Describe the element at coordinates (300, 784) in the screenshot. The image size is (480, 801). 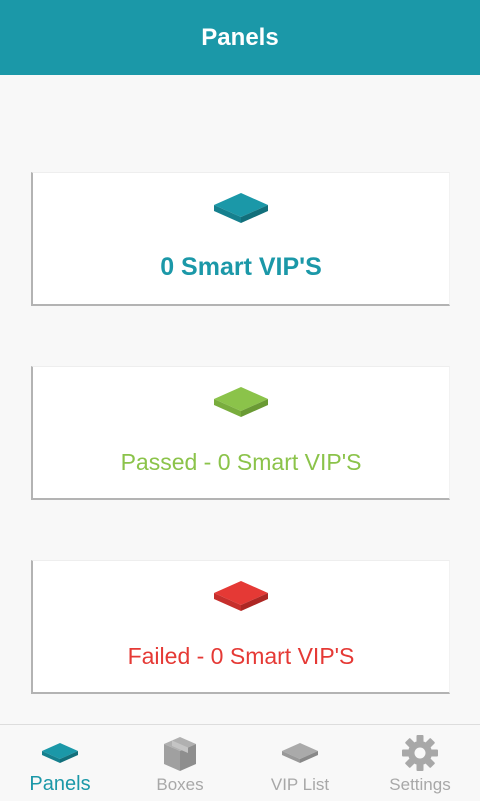
I see `tab-label: VIP List` at that location.